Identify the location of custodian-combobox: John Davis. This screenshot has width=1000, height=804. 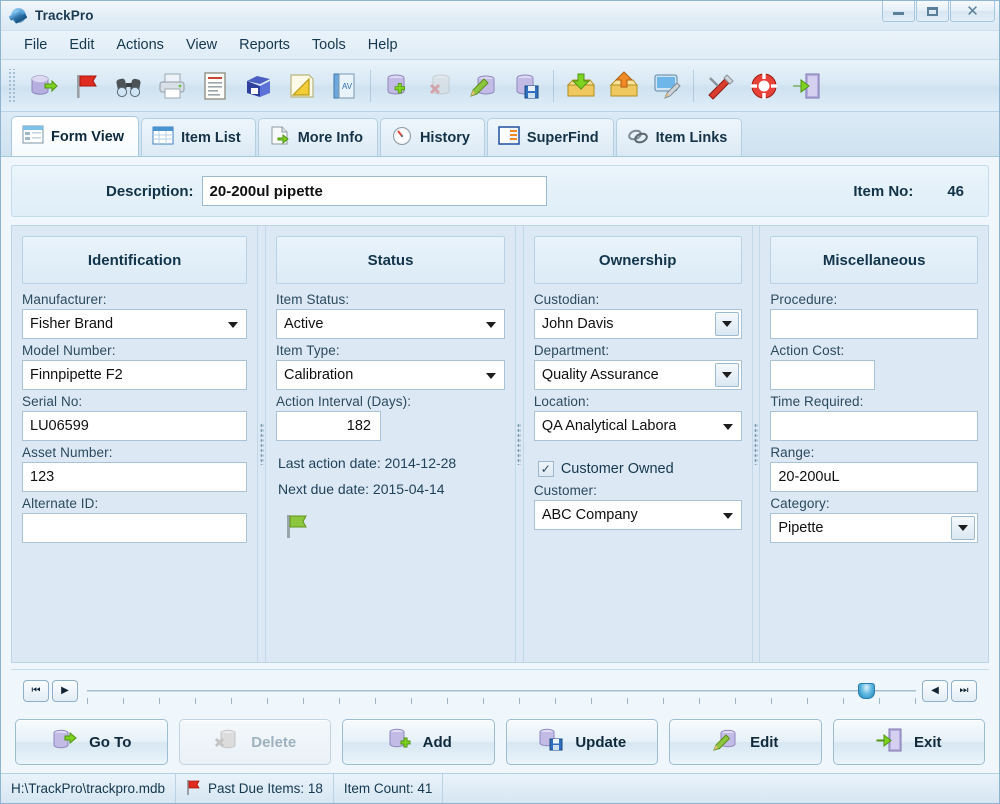
(637, 324).